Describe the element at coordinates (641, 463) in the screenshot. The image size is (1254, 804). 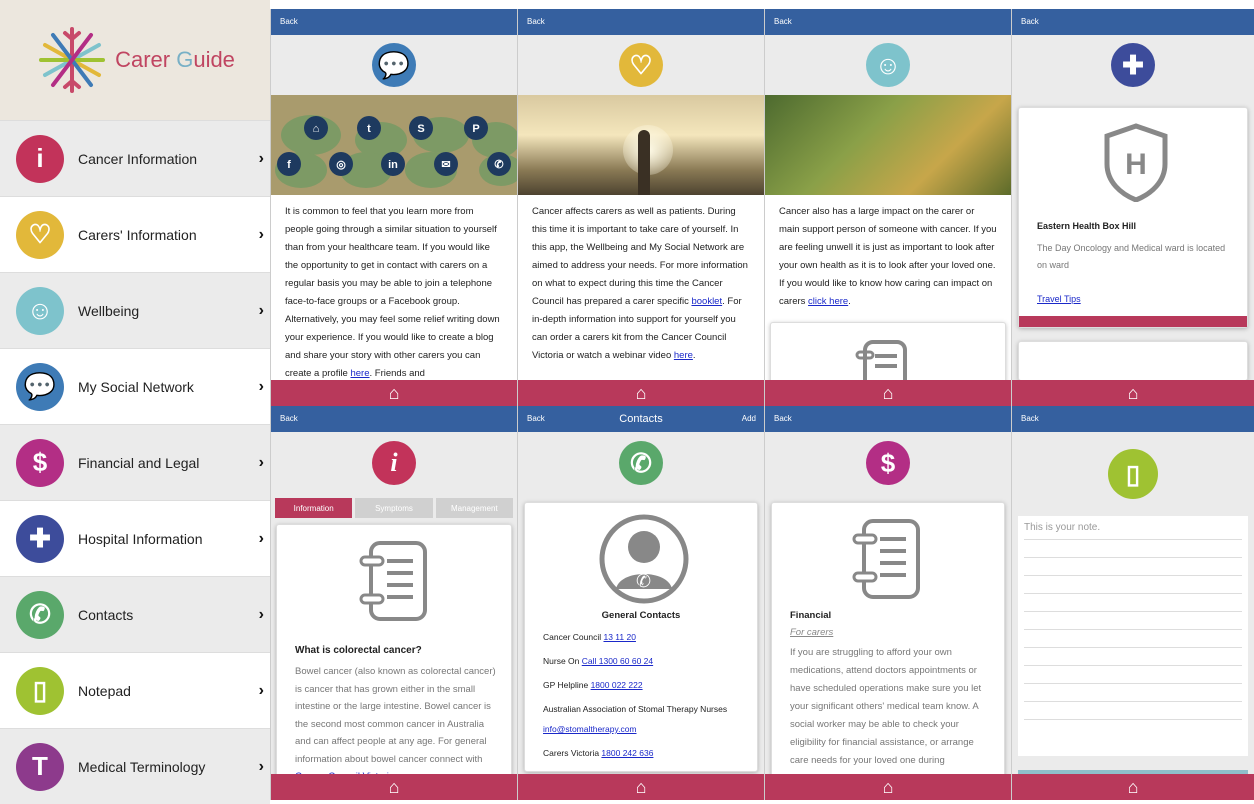
I see `phone-icon: ✆` at that location.